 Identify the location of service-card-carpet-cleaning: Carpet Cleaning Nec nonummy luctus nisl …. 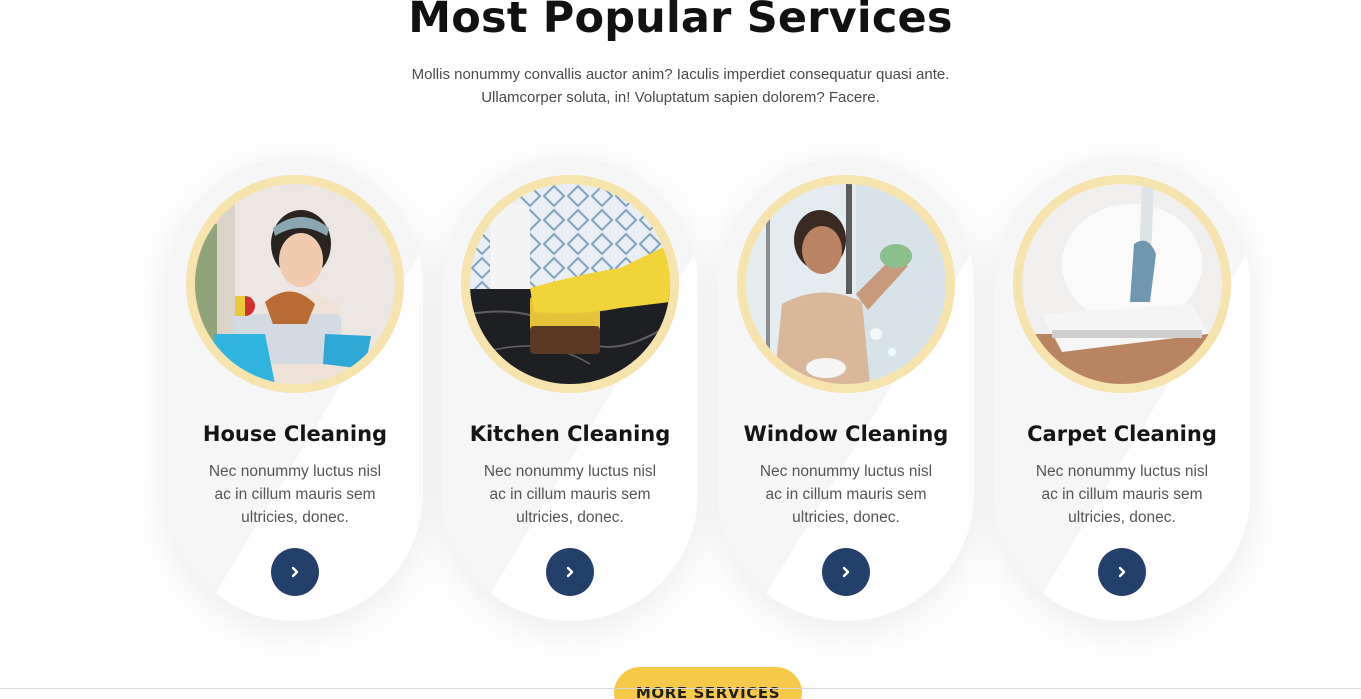
(1122, 389).